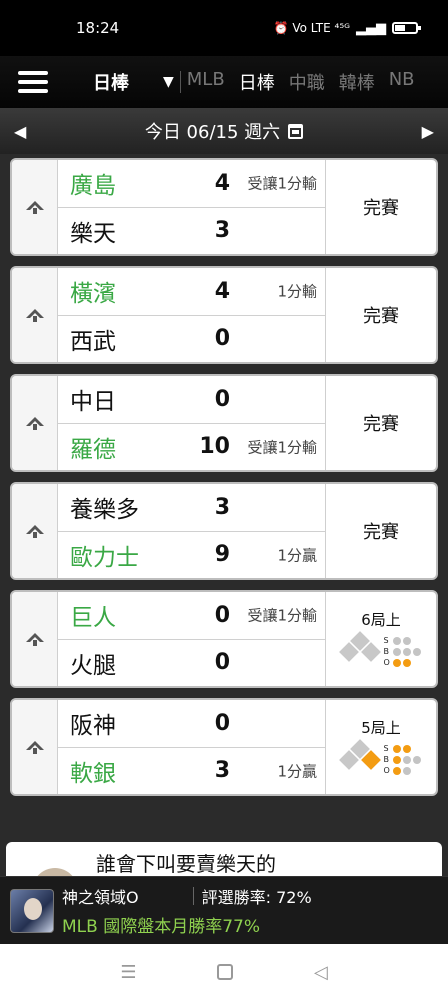 The image size is (448, 1000). Describe the element at coordinates (93, 402) in the screenshot. I see `team-name: 中日` at that location.